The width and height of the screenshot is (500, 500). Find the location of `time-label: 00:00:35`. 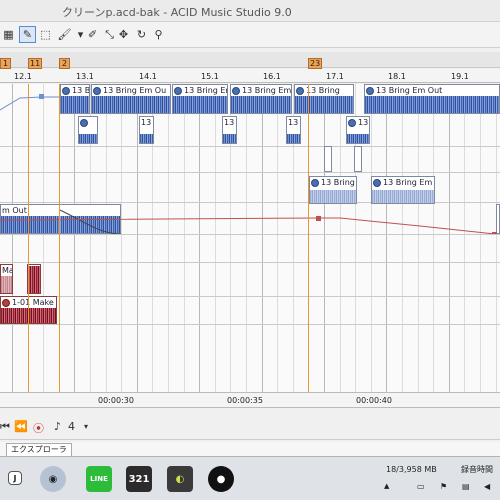

time-label: 00:00:35 is located at coordinates (245, 400).